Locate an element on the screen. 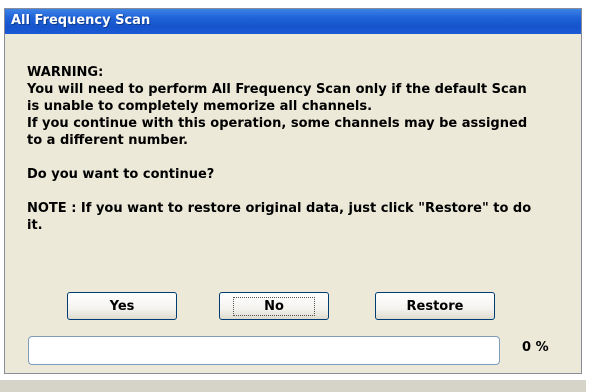 This screenshot has width=590, height=392. yes-button-label: Yes is located at coordinates (122, 306).